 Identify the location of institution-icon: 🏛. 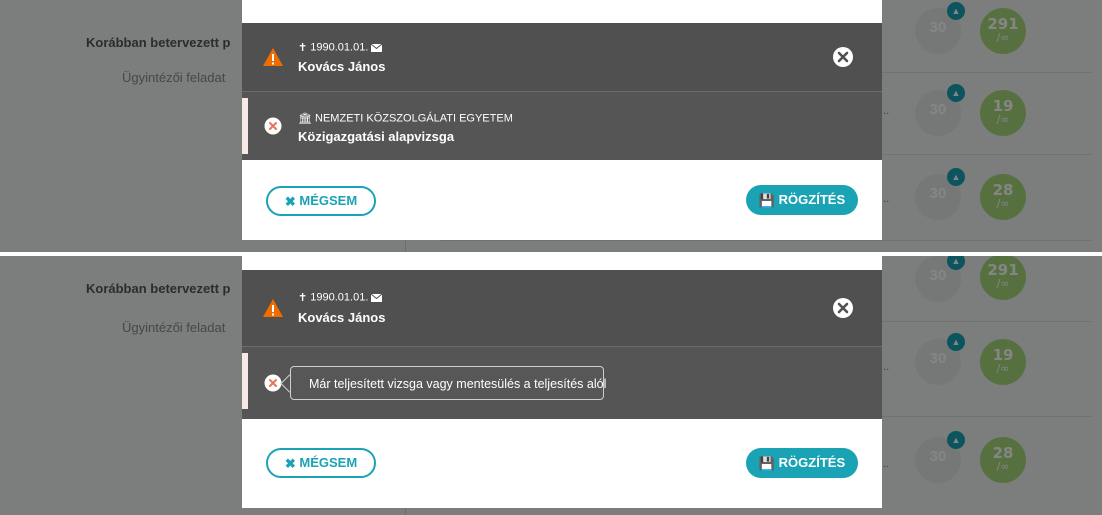
(305, 119).